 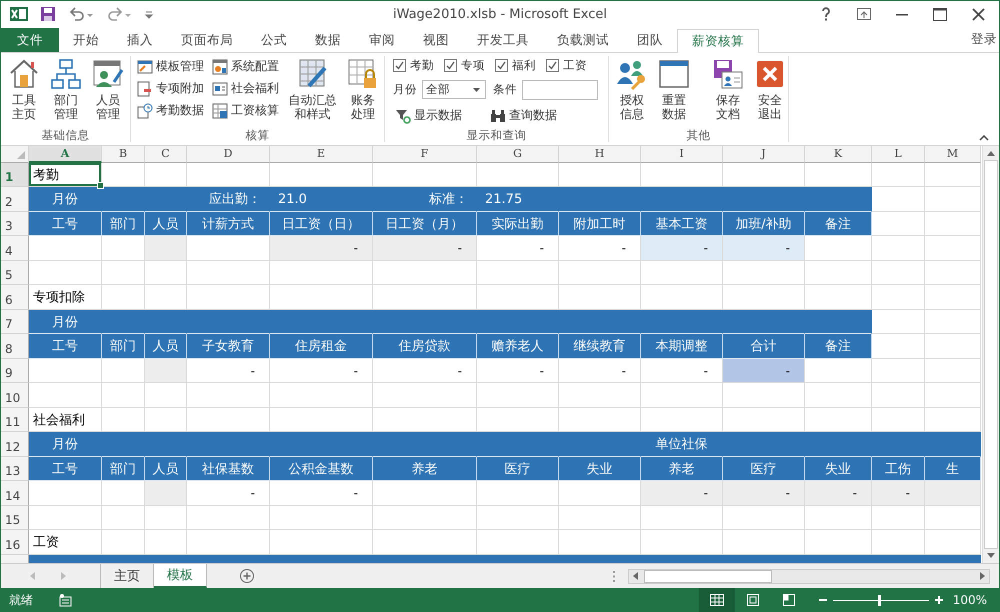 I want to click on column-header: B, so click(x=123, y=154).